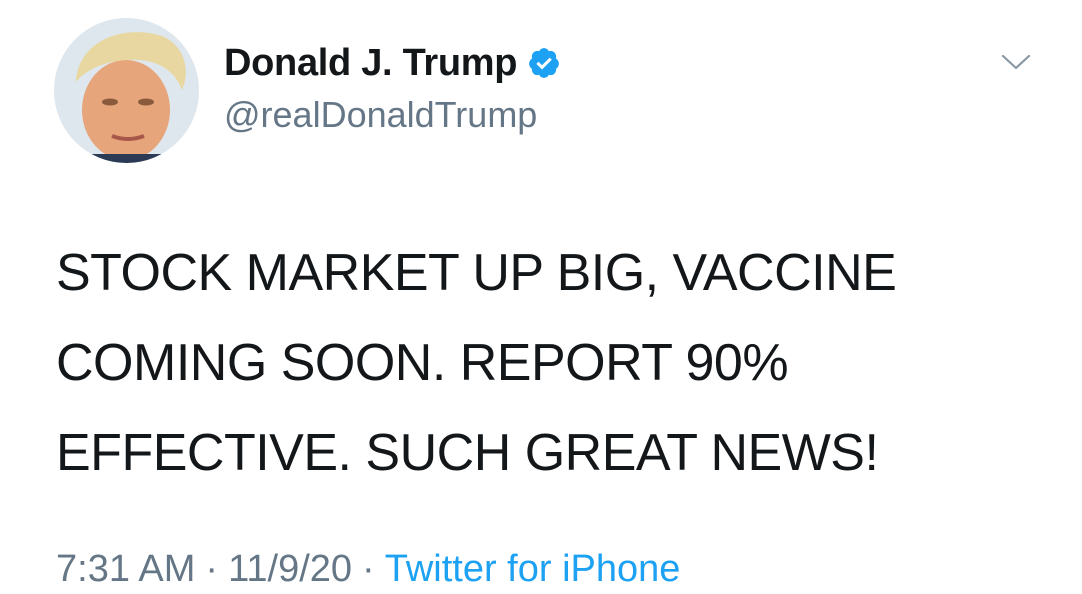 The height and width of the screenshot is (594, 1082). What do you see at coordinates (533, 569) in the screenshot?
I see `tweet-source-link: Twitter for iPhone` at bounding box center [533, 569].